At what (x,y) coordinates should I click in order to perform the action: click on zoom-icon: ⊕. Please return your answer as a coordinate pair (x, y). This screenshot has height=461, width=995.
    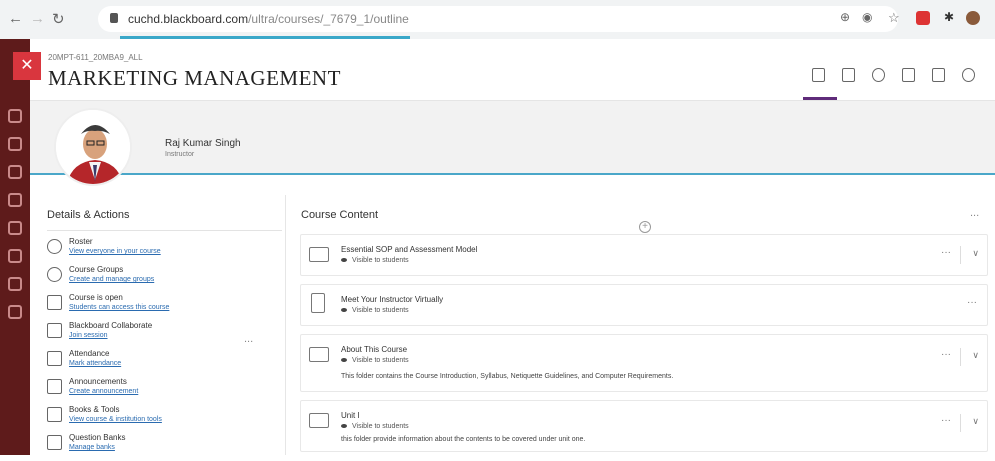
    Looking at the image, I should click on (845, 17).